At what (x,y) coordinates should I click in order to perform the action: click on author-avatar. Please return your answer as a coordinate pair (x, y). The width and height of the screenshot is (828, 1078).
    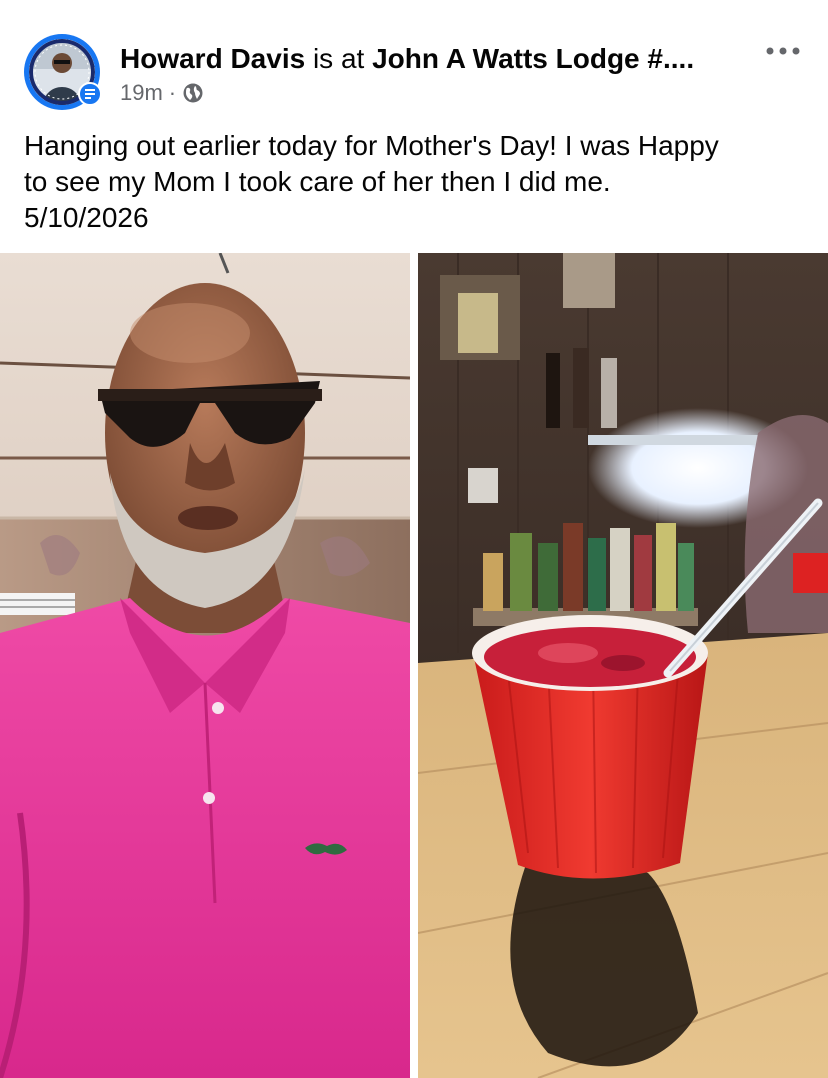
    Looking at the image, I should click on (63, 72).